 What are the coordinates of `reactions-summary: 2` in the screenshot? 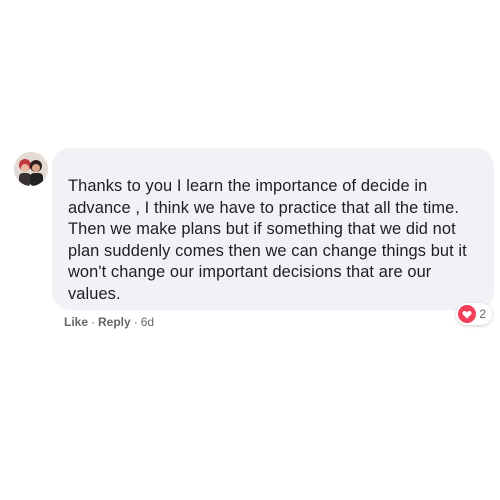 It's located at (474, 314).